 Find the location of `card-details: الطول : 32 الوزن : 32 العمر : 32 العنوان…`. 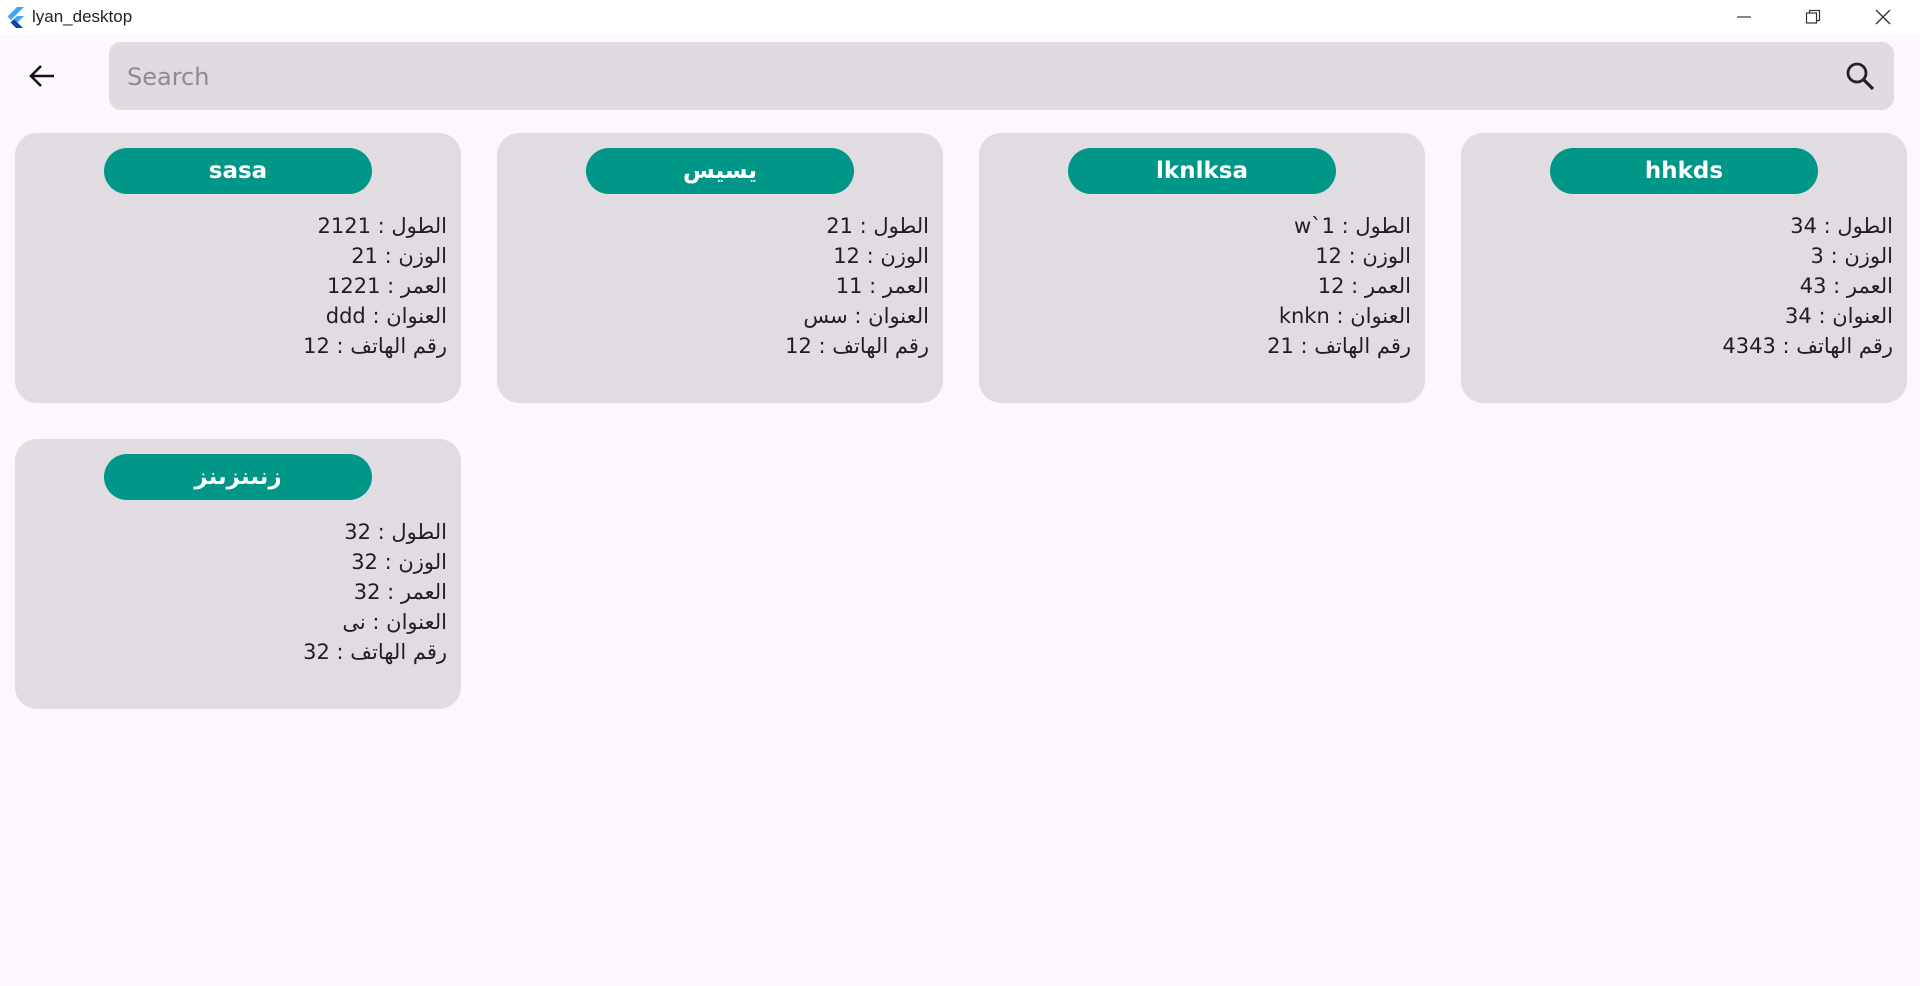

card-details: الطول : 32 الوزن : 32 العمر : 32 العنوان… is located at coordinates (375, 592).